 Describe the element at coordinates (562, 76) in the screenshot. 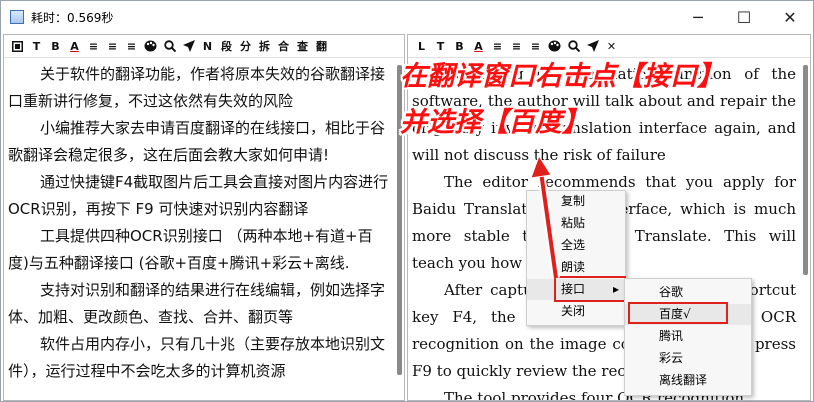

I see `annotation-line-1: 在翻译窗口右击点【接口】` at that location.